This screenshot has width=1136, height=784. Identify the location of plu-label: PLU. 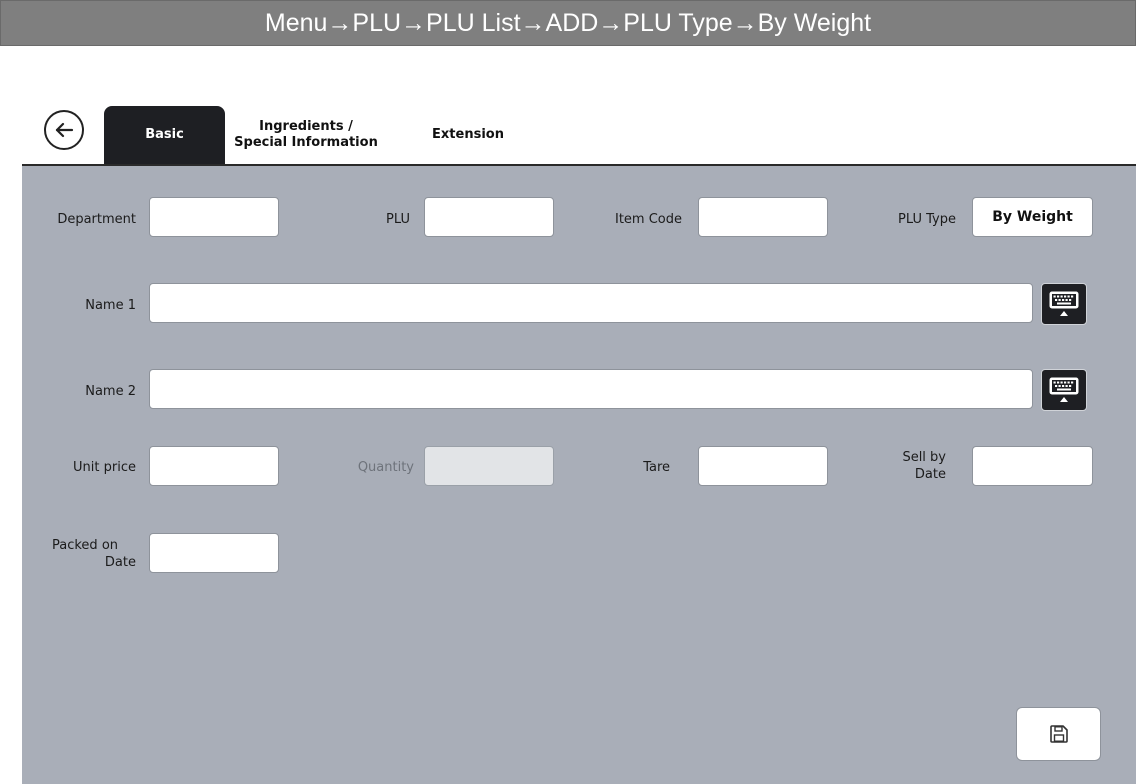
(398, 219).